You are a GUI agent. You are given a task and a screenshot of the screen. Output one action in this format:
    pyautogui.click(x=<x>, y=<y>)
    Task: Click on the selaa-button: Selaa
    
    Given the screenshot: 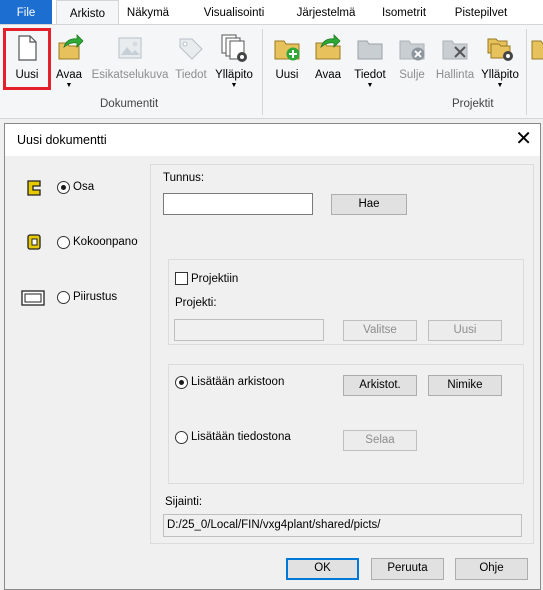 What is the action you would take?
    pyautogui.click(x=380, y=440)
    